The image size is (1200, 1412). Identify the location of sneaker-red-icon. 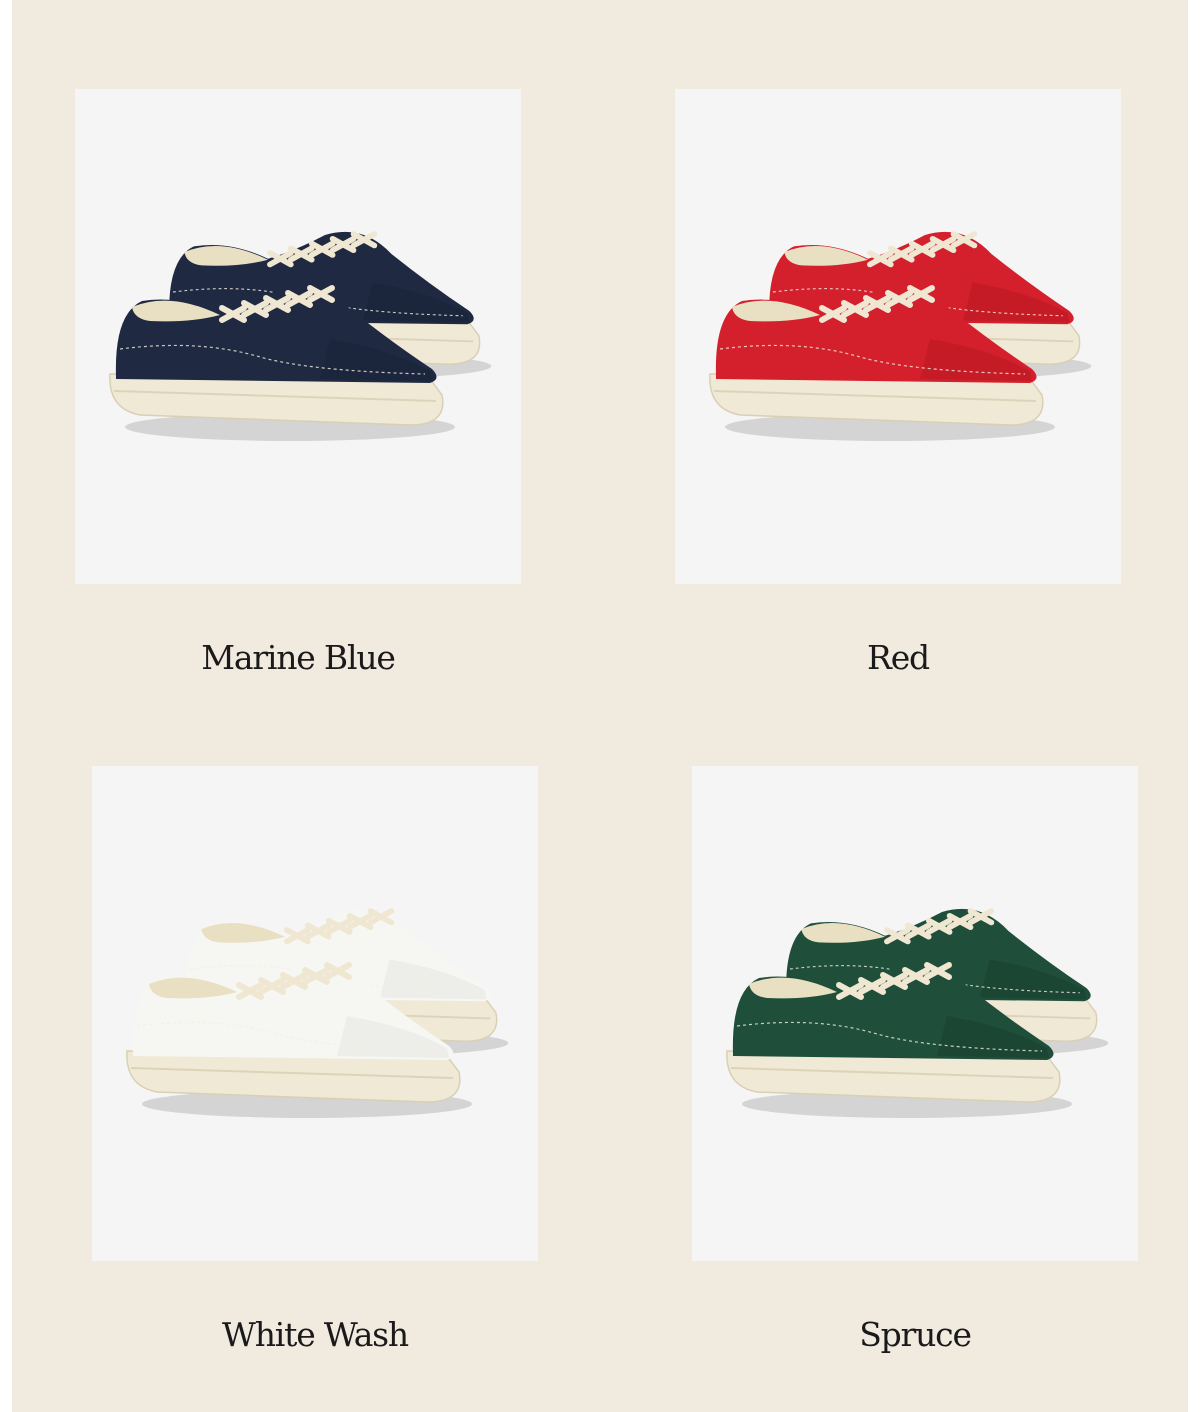
(900, 336).